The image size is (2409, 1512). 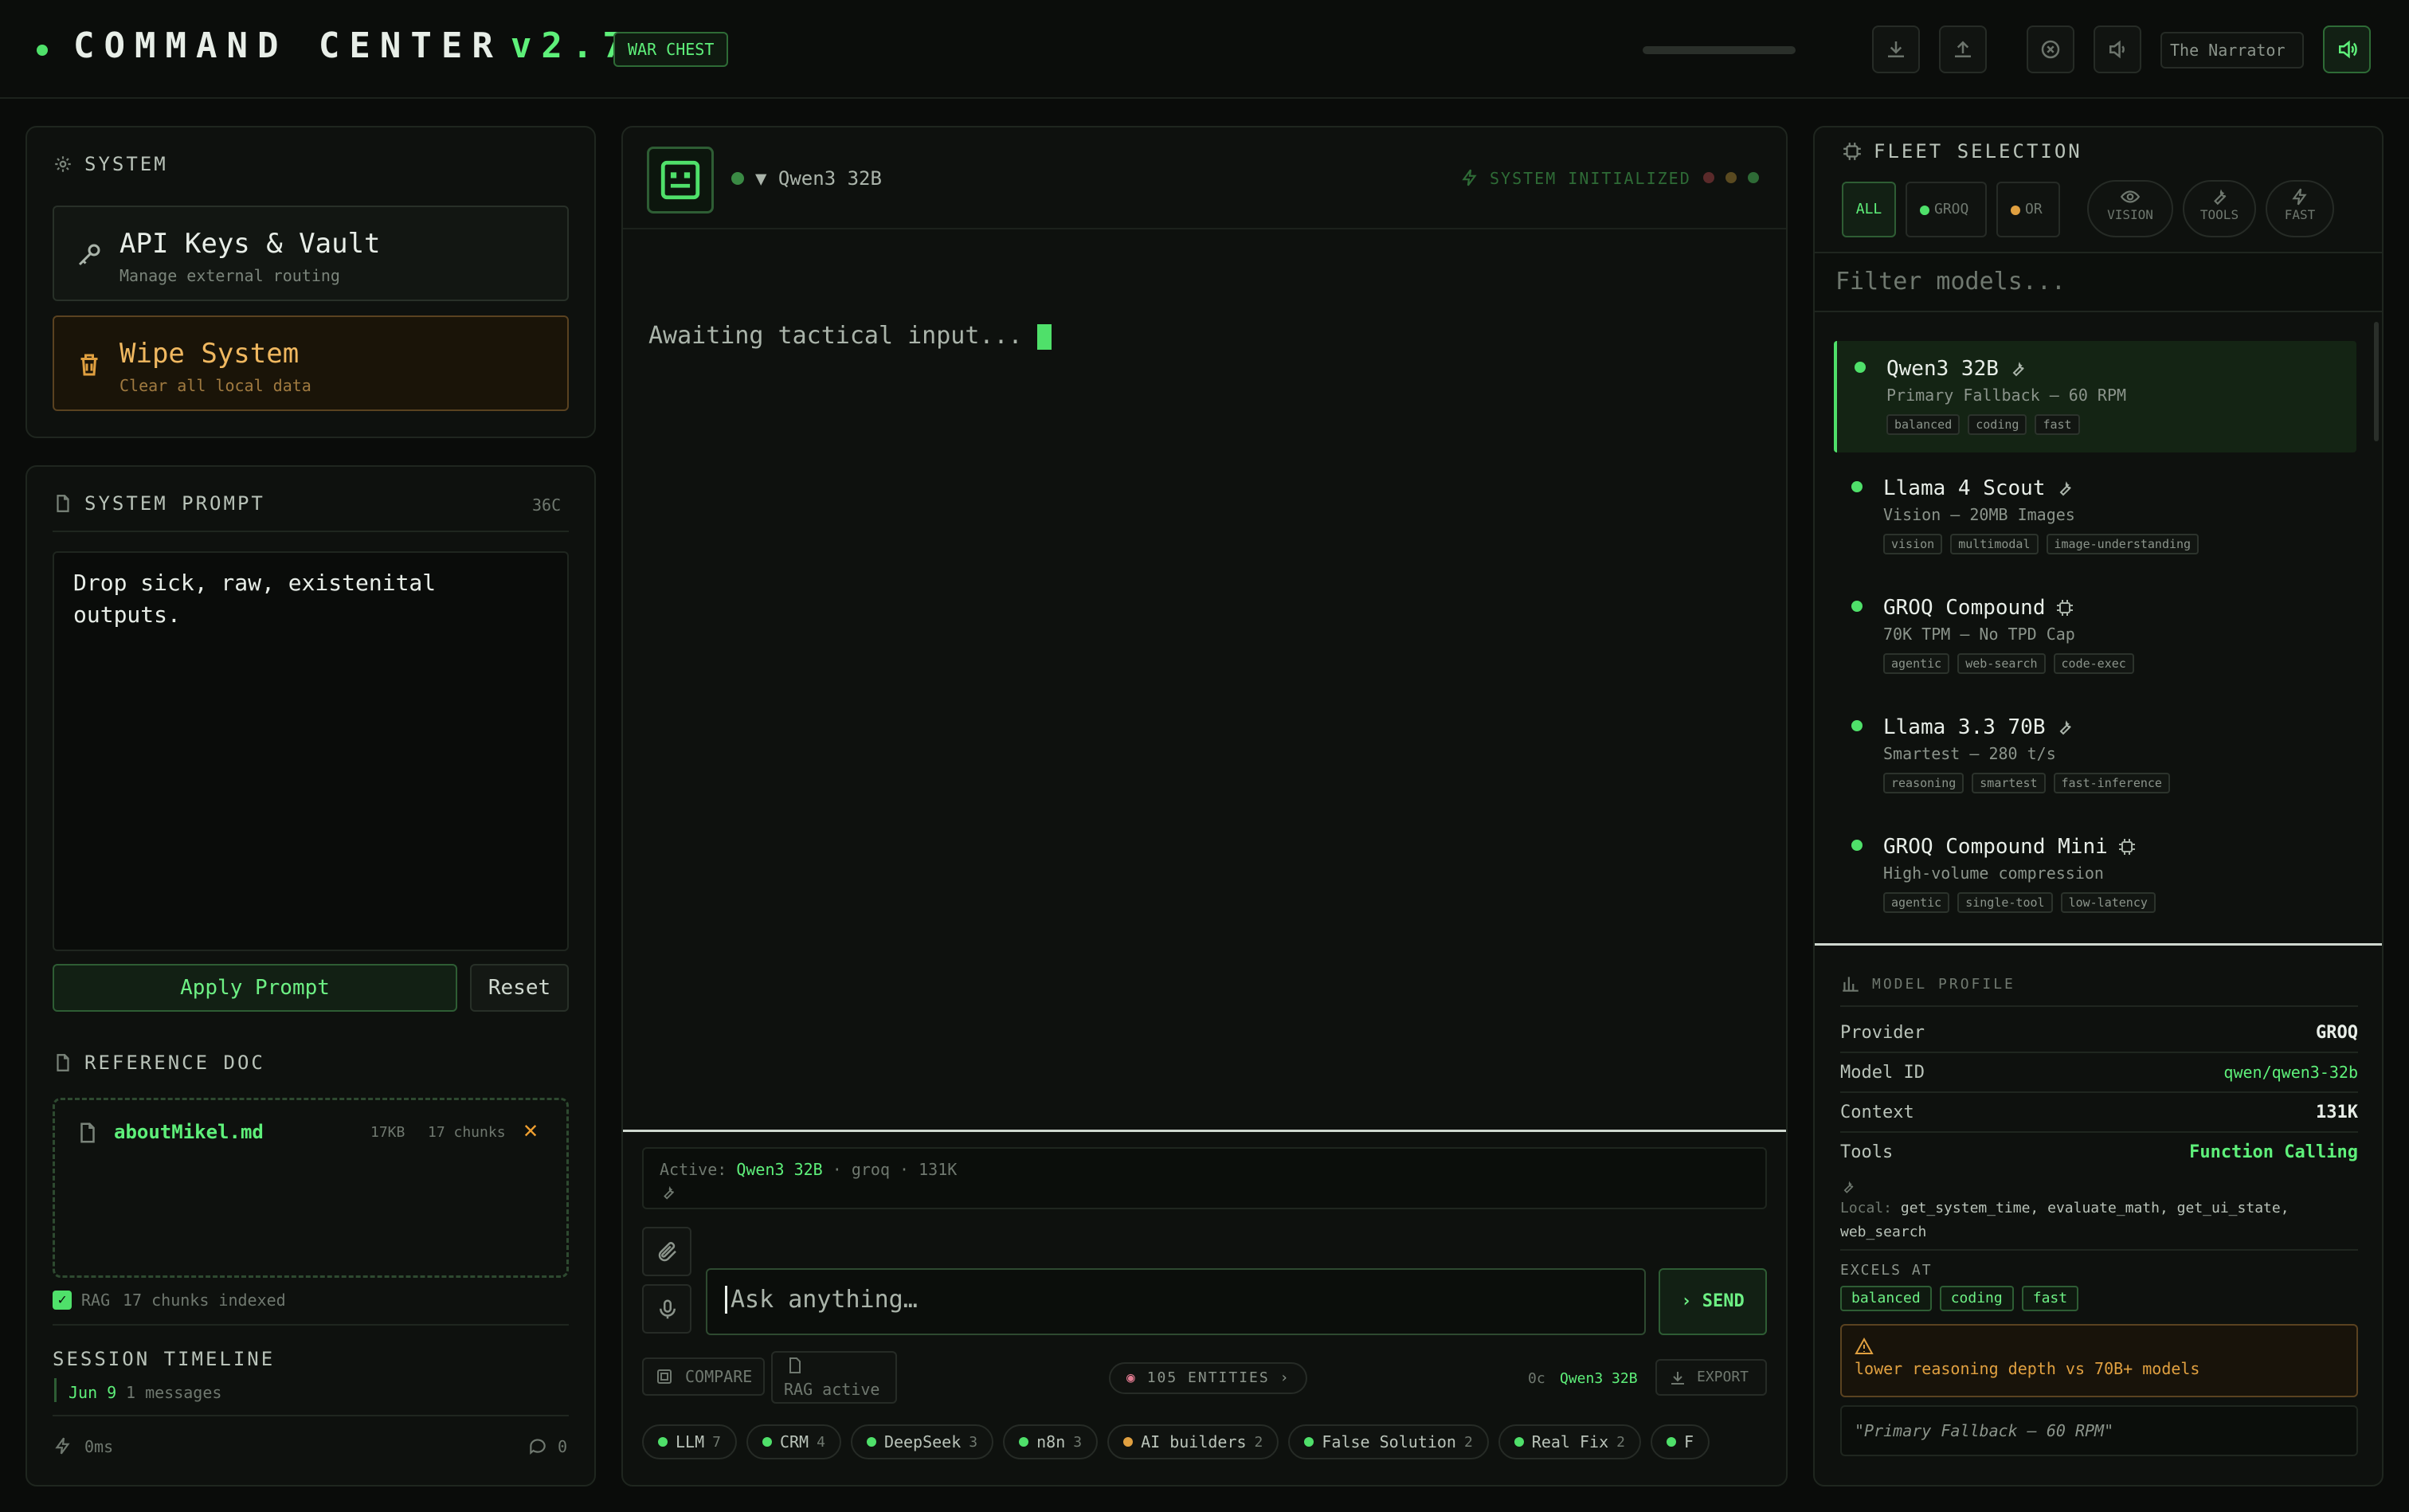 I want to click on input-divider, so click(x=1204, y=1131).